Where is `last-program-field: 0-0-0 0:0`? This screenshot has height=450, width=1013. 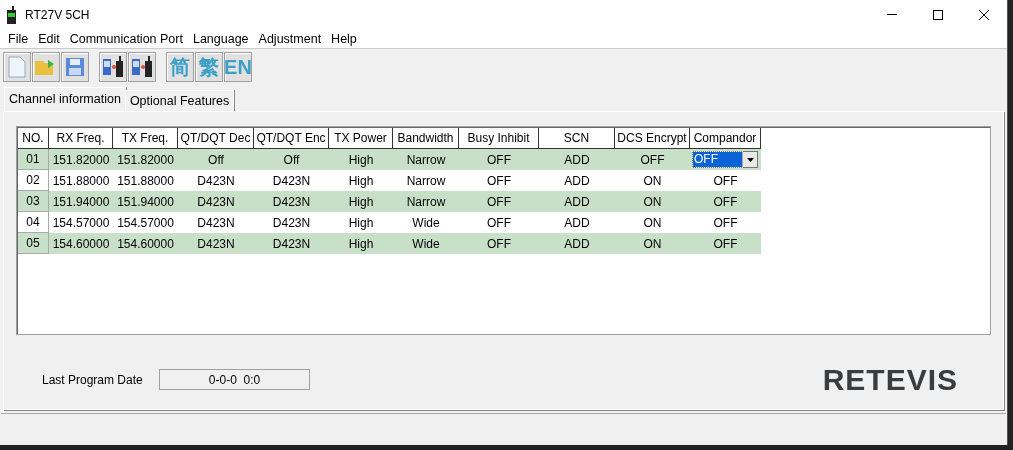
last-program-field: 0-0-0 0:0 is located at coordinates (234, 379).